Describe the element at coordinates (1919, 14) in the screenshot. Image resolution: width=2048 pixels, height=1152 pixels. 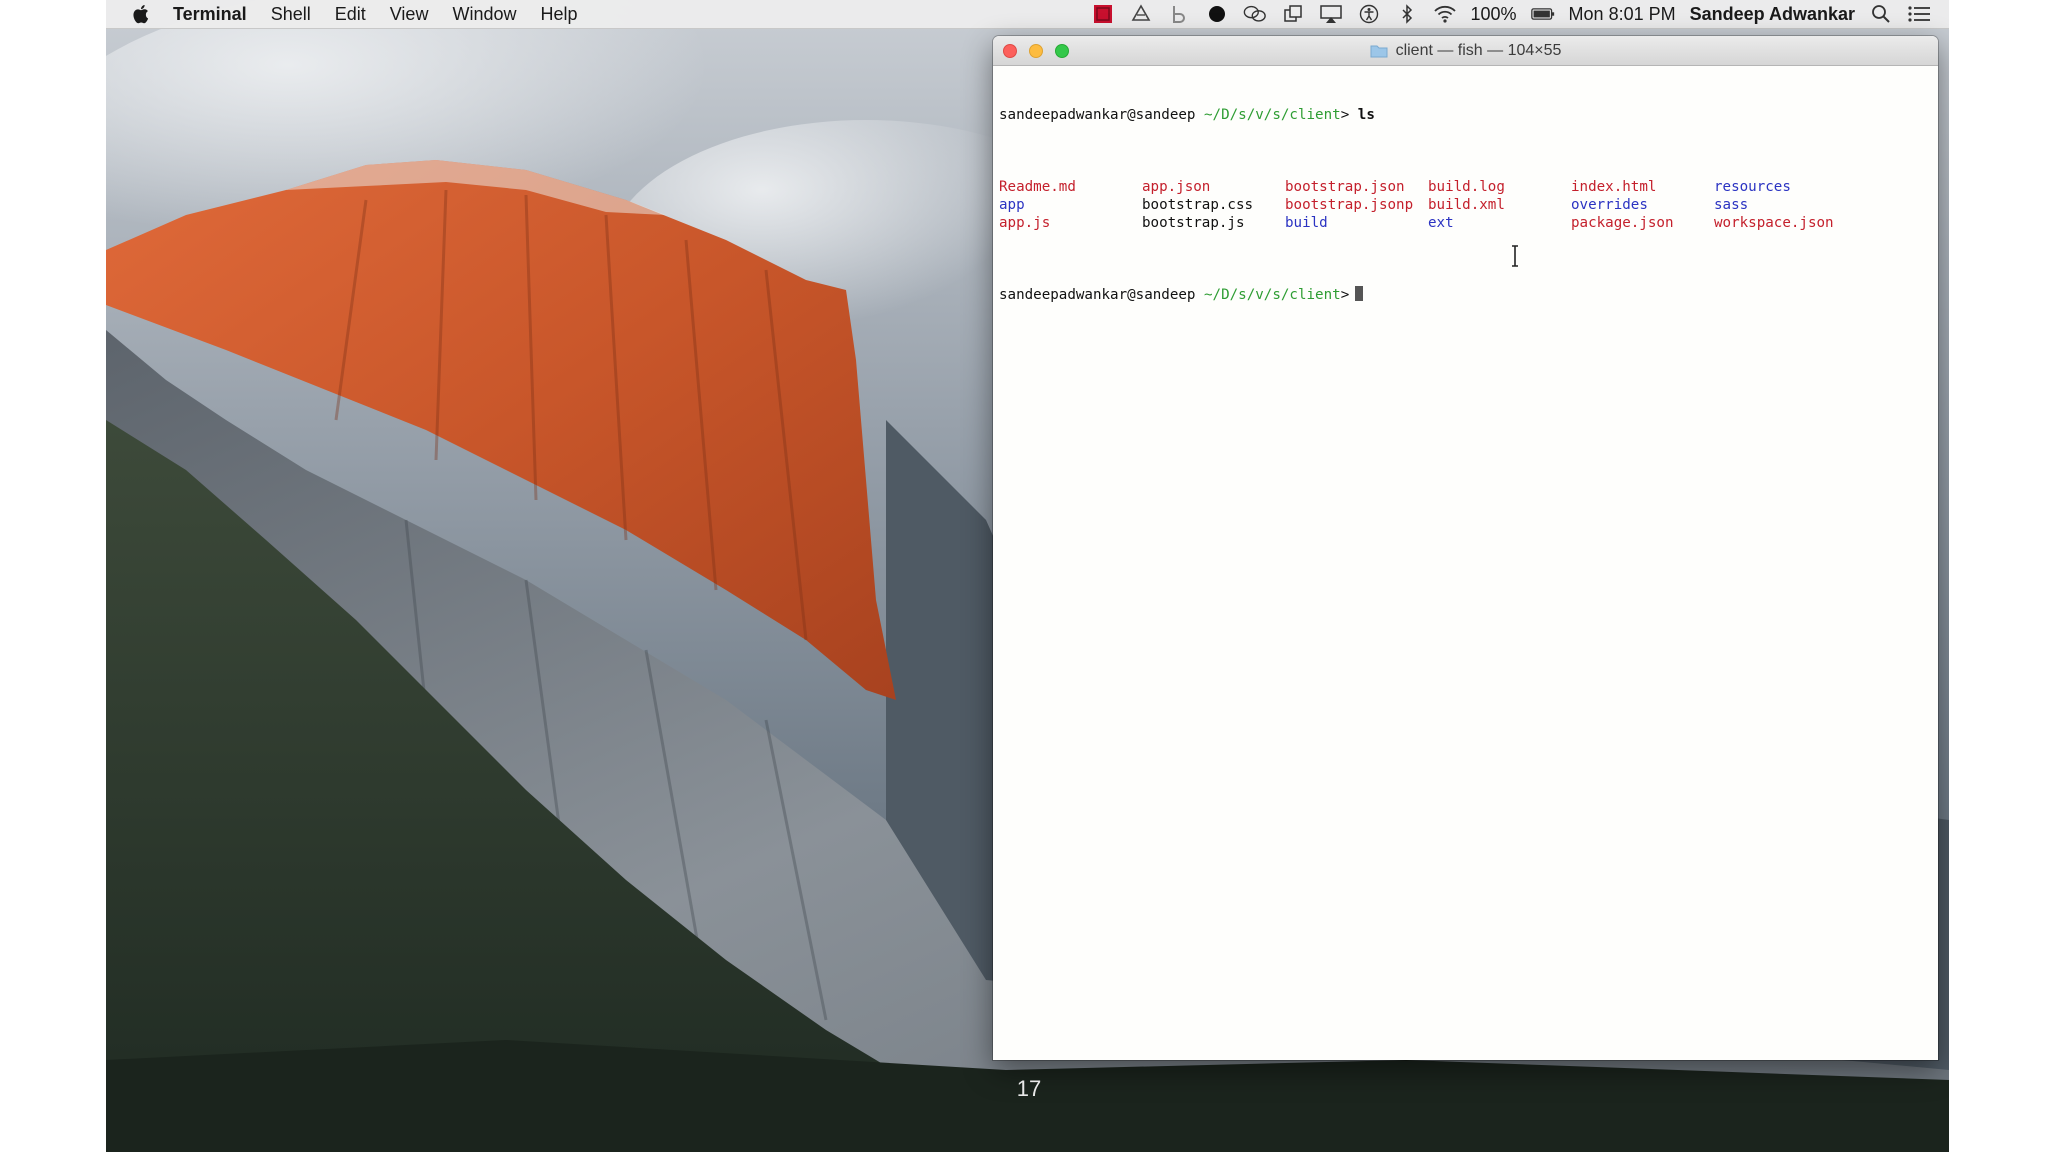
I see `notification-list-icon` at that location.